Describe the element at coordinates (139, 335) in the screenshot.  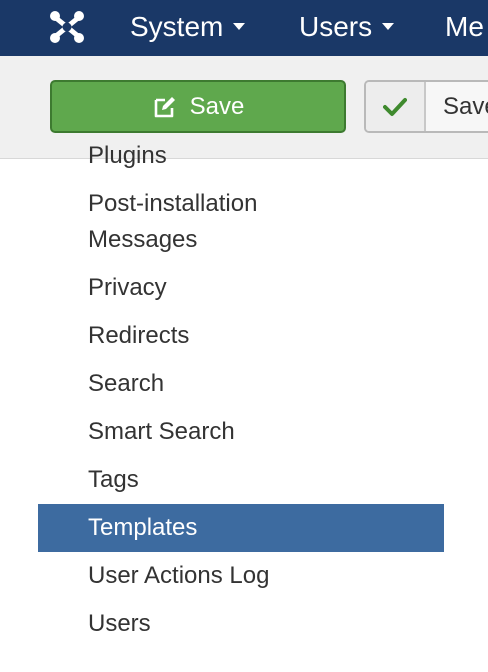
I see `menu-item-label: Redirects` at that location.